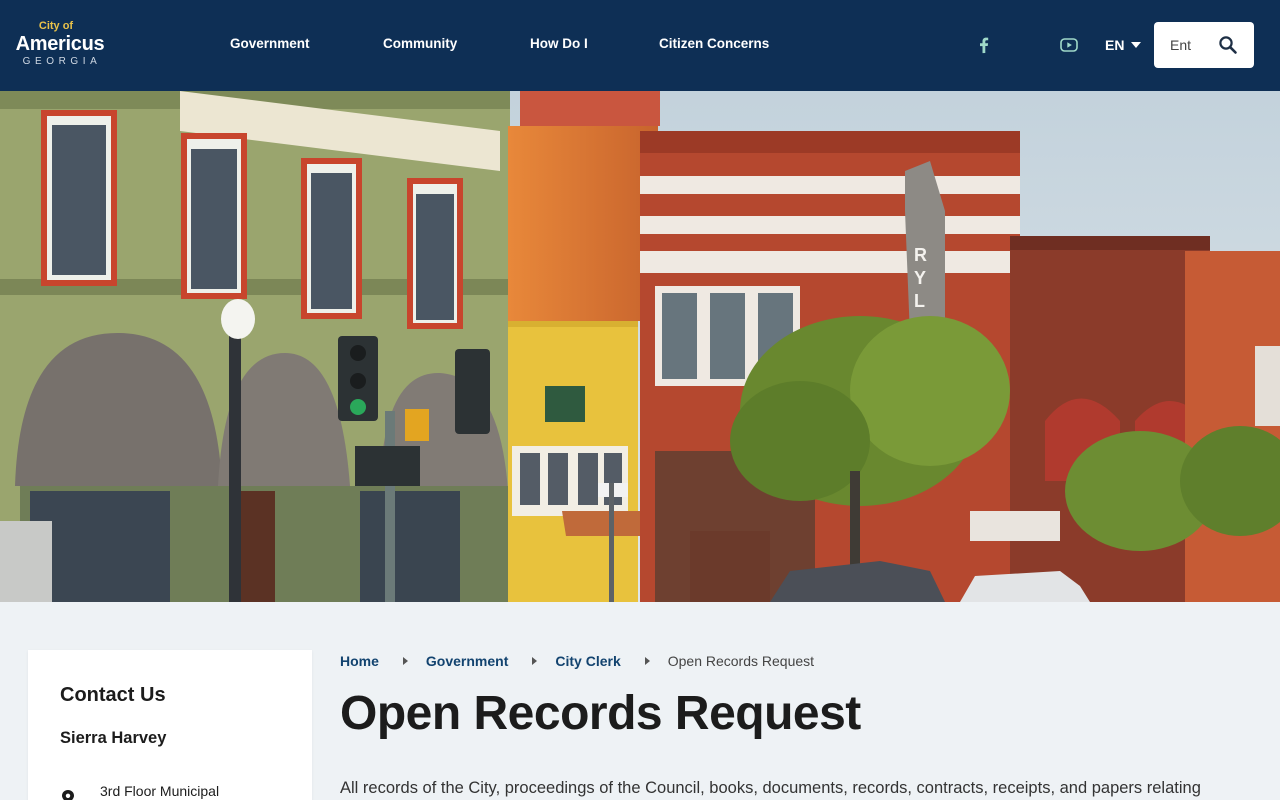 This screenshot has width=1280, height=800. Describe the element at coordinates (113, 695) in the screenshot. I see `contact-heading: Contact Us` at that location.